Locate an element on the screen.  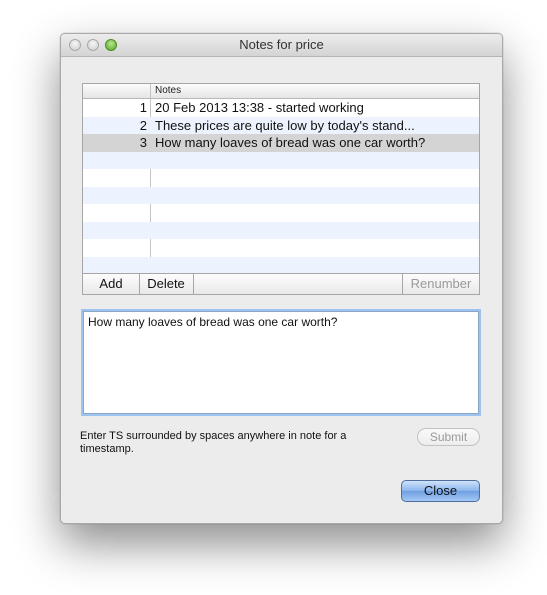
number-column-header is located at coordinates (117, 91).